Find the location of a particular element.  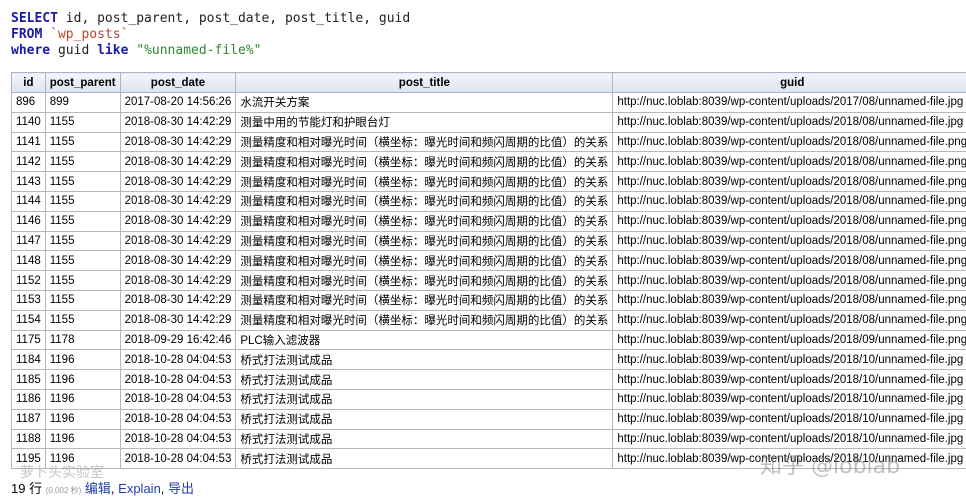

header-row: id post_parent post_date post_title guid is located at coordinates (488, 82).